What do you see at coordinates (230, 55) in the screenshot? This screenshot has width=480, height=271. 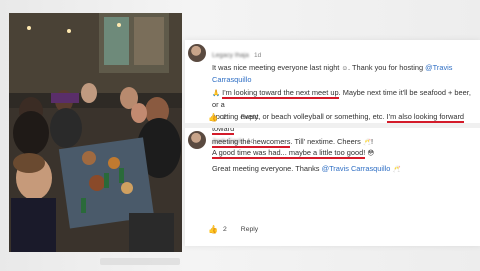 I see `comment-author: Legacy Ihaja` at bounding box center [230, 55].